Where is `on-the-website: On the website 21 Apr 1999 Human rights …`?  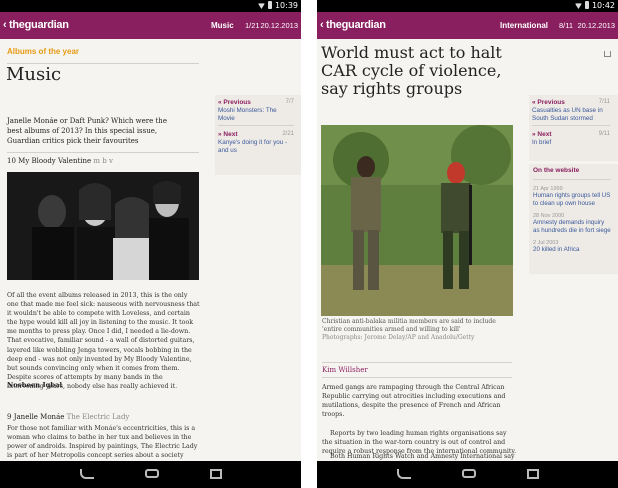
on-the-website: On the website 21 Apr 1999 Human rights … is located at coordinates (572, 210).